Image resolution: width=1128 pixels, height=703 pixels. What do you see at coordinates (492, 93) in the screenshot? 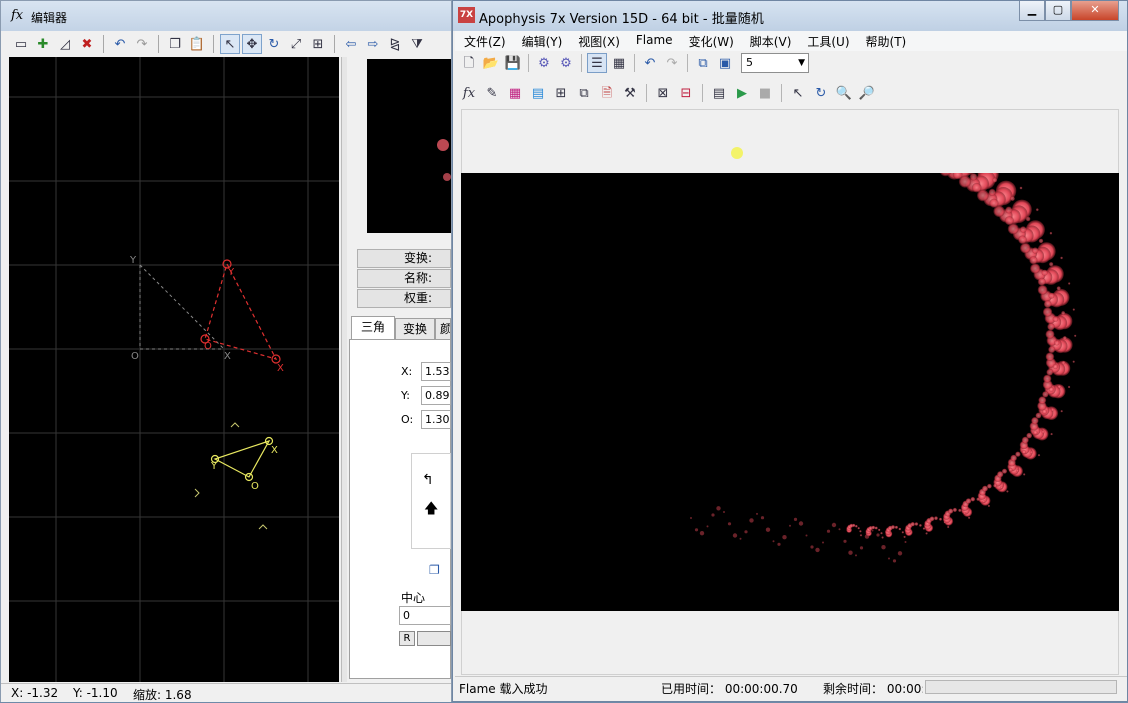
I see `adjust-icon: ✎` at bounding box center [492, 93].